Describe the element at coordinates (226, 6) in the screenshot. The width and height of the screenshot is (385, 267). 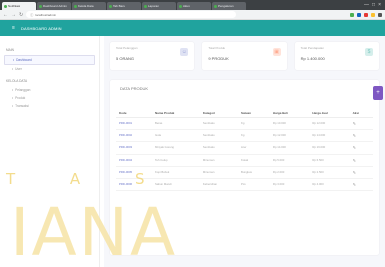
I see `browser-tab-label: Pengaturan` at that location.